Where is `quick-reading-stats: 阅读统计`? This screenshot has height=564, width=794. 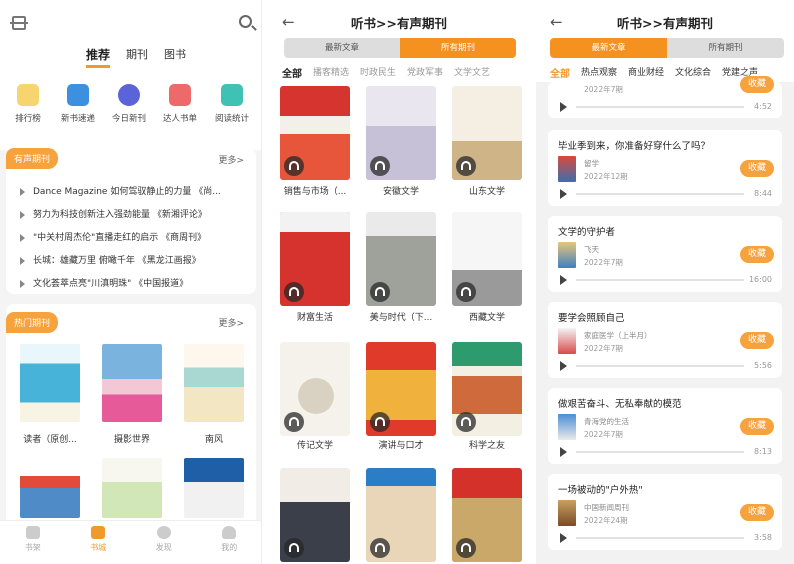
quick-reading-stats: 阅读统计 is located at coordinates (232, 104).